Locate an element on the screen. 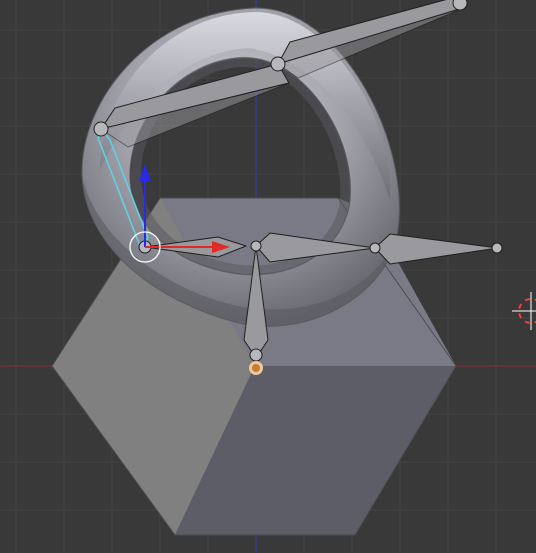 This screenshot has width=536, height=553. origin-marker is located at coordinates (256, 368).